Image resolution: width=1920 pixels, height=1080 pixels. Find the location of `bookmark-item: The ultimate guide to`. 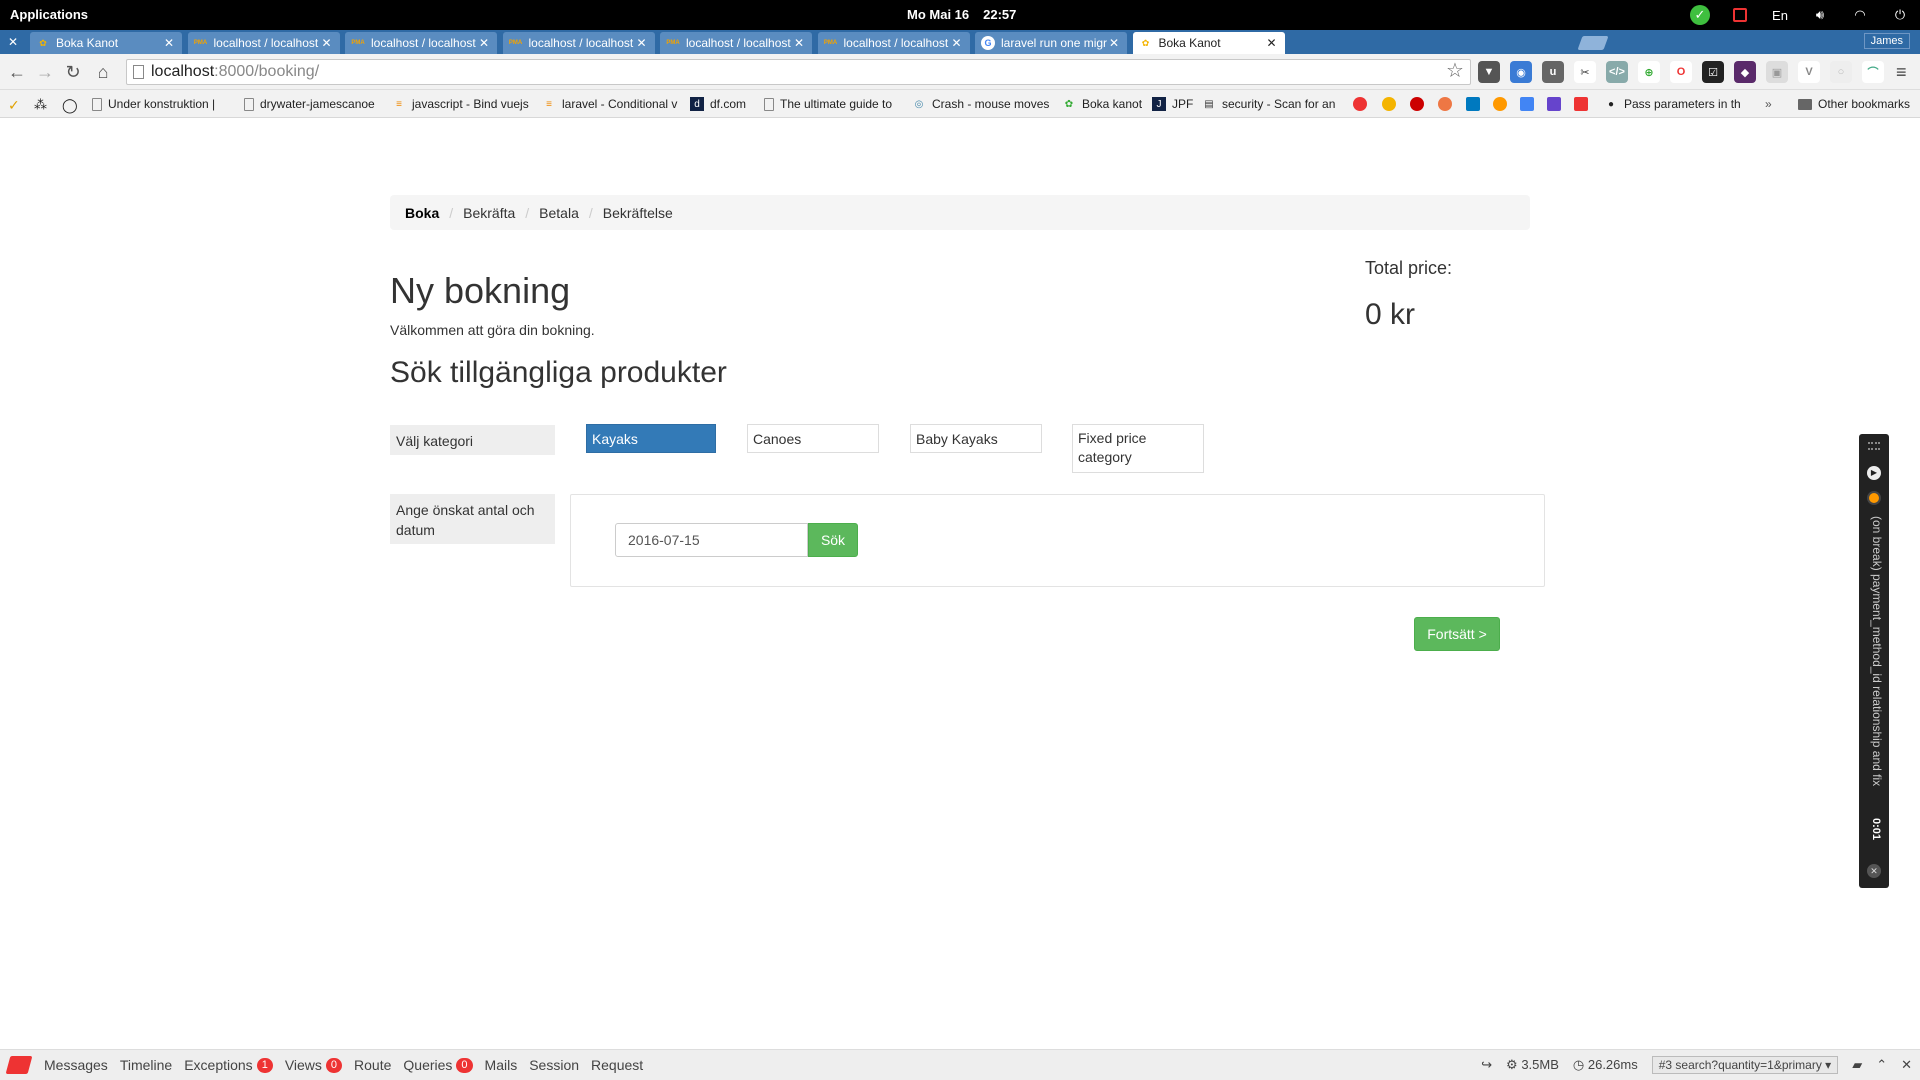

bookmark-item: The ultimate guide to is located at coordinates (828, 104).